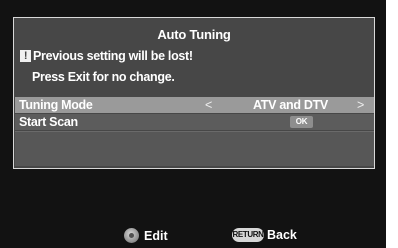 This screenshot has height=248, width=398. What do you see at coordinates (56, 105) in the screenshot?
I see `tuning-mode-label: Tuning Mode` at bounding box center [56, 105].